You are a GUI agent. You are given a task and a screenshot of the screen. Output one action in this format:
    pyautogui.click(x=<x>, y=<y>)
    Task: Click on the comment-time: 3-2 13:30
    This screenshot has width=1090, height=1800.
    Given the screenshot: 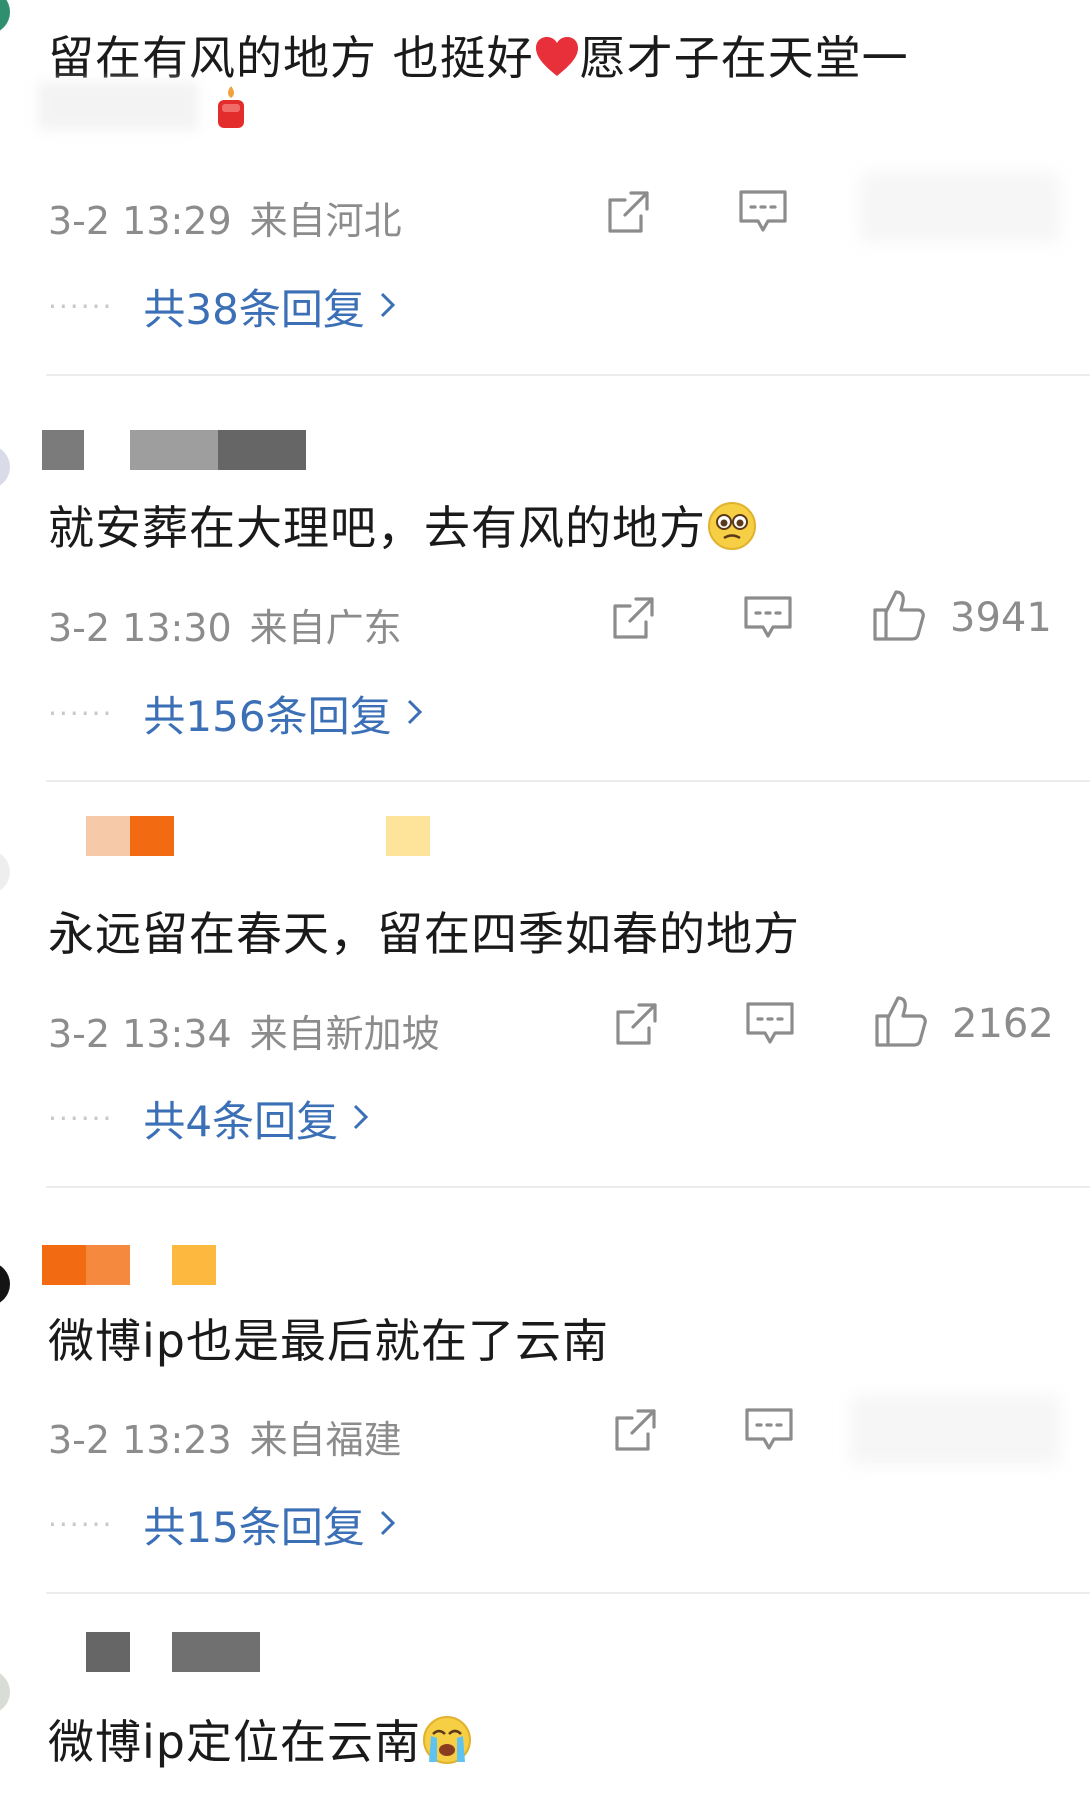 What is the action you would take?
    pyautogui.click(x=140, y=628)
    